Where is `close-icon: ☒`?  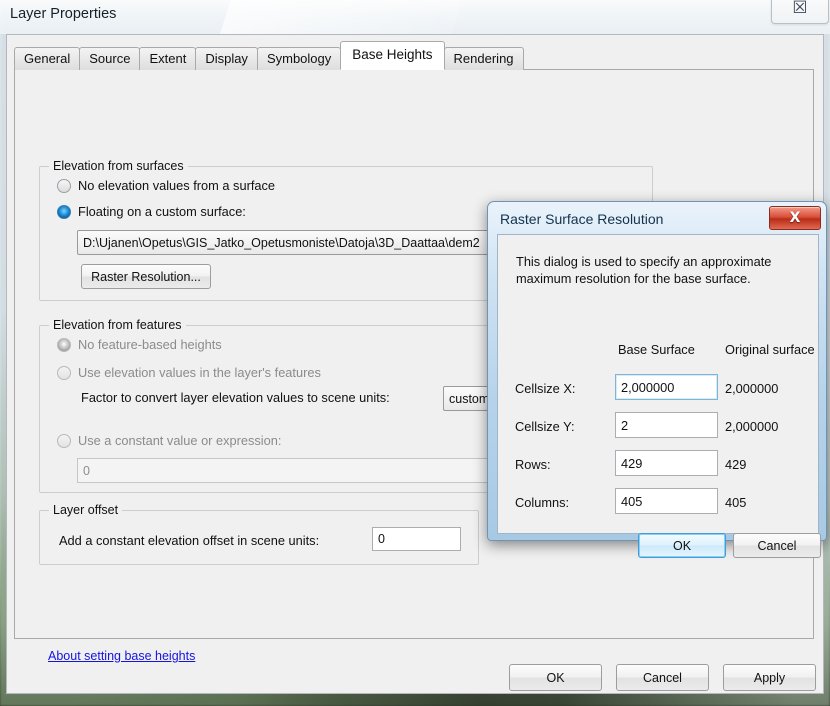 close-icon: ☒ is located at coordinates (800, 12).